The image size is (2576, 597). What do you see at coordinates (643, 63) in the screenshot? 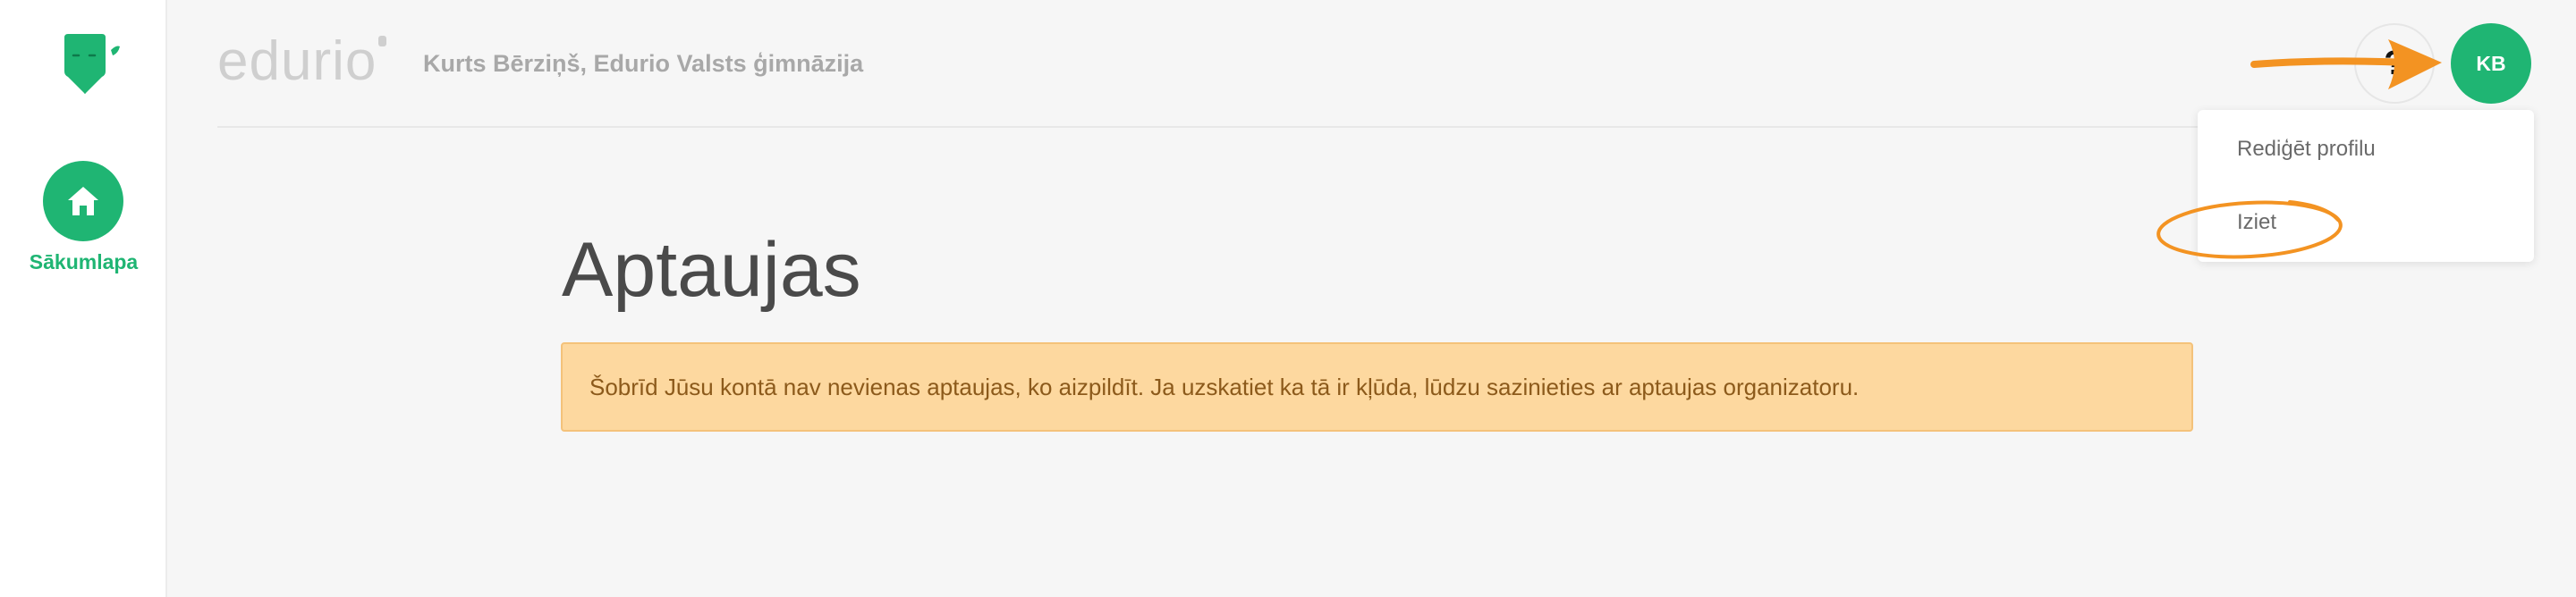
I see `user-org-label: Kurts Bērziņš, Edurio Valsts ģimnāzija` at bounding box center [643, 63].